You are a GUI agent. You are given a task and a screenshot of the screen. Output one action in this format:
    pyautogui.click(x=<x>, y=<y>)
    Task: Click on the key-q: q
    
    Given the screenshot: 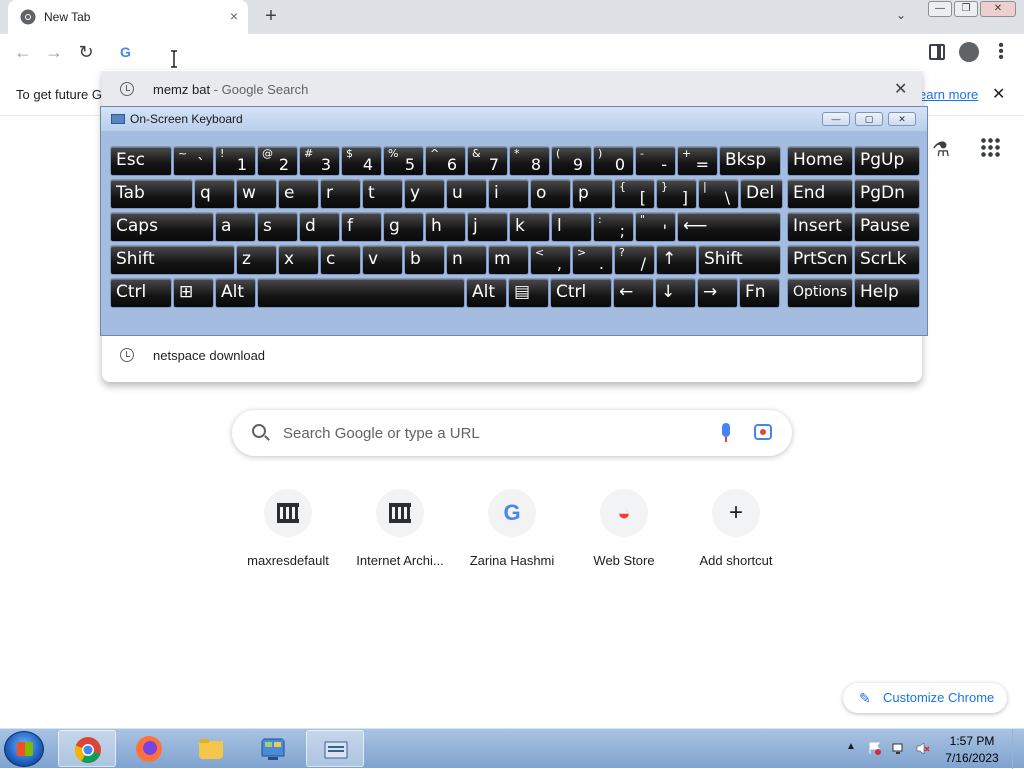 What is the action you would take?
    pyautogui.click(x=214, y=194)
    